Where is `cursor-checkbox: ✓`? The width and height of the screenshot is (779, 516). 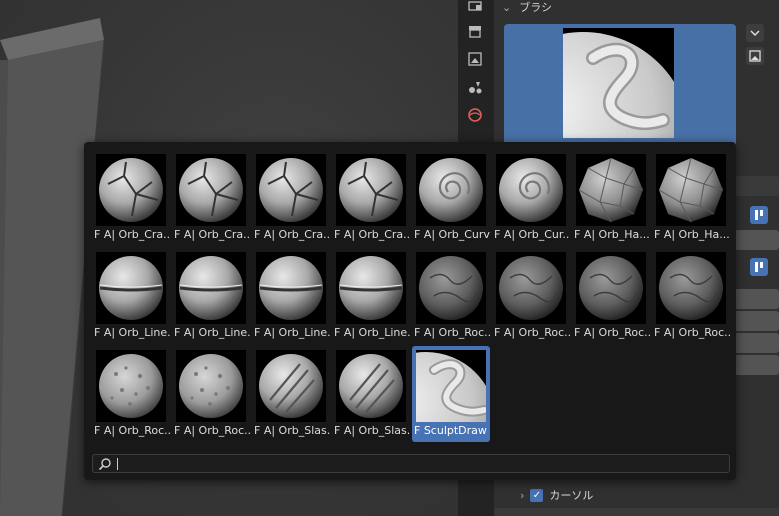
cursor-checkbox: ✓ is located at coordinates (537, 495).